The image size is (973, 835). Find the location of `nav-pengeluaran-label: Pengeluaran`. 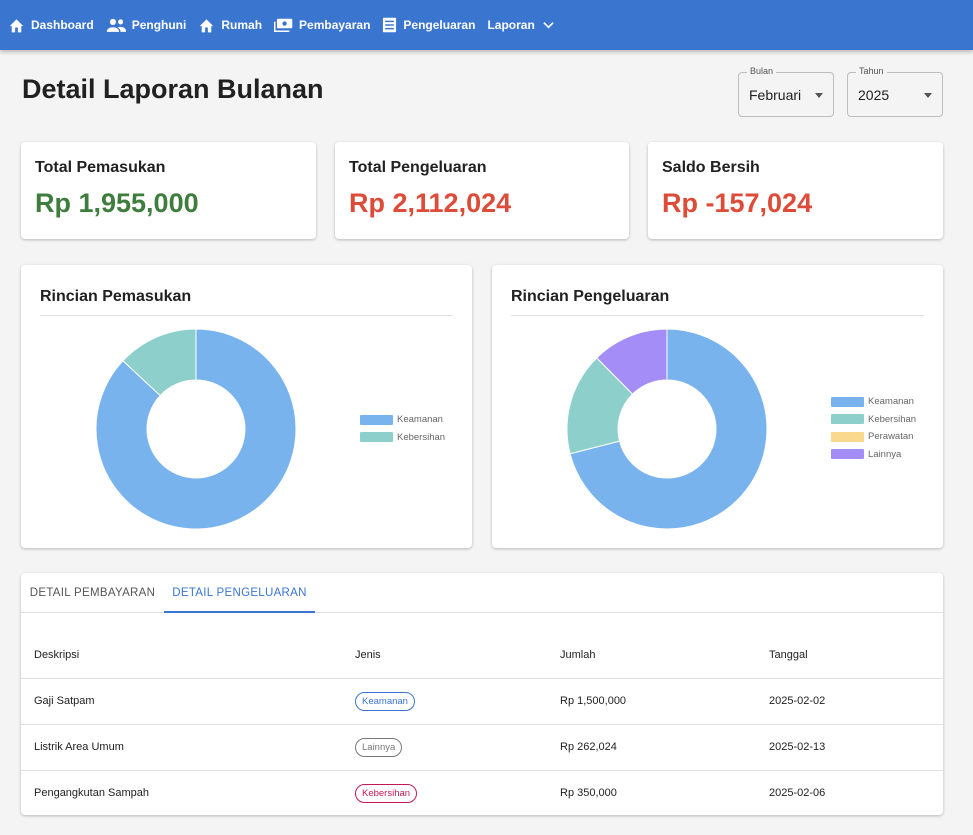

nav-pengeluaran-label: Pengeluaran is located at coordinates (439, 25).